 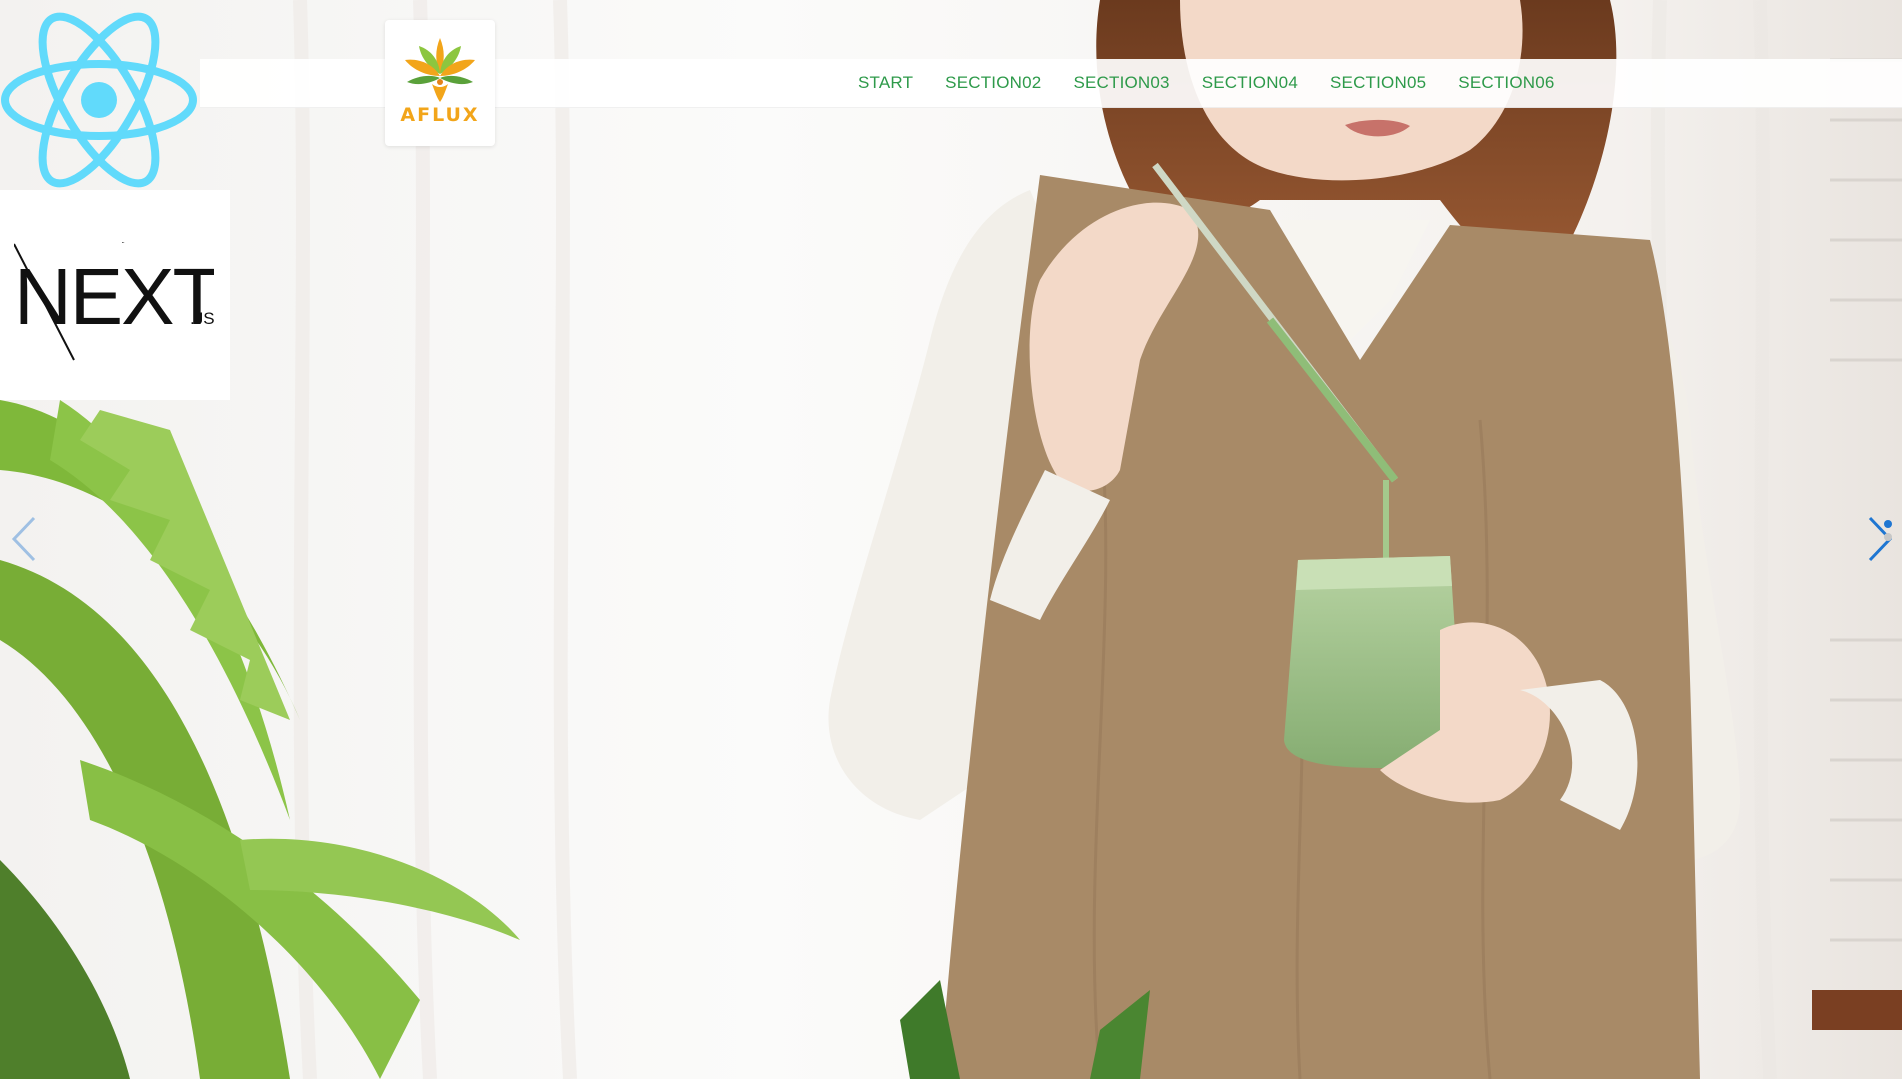 What do you see at coordinates (1250, 83) in the screenshot?
I see `nav-item-section04: SECTION04` at bounding box center [1250, 83].